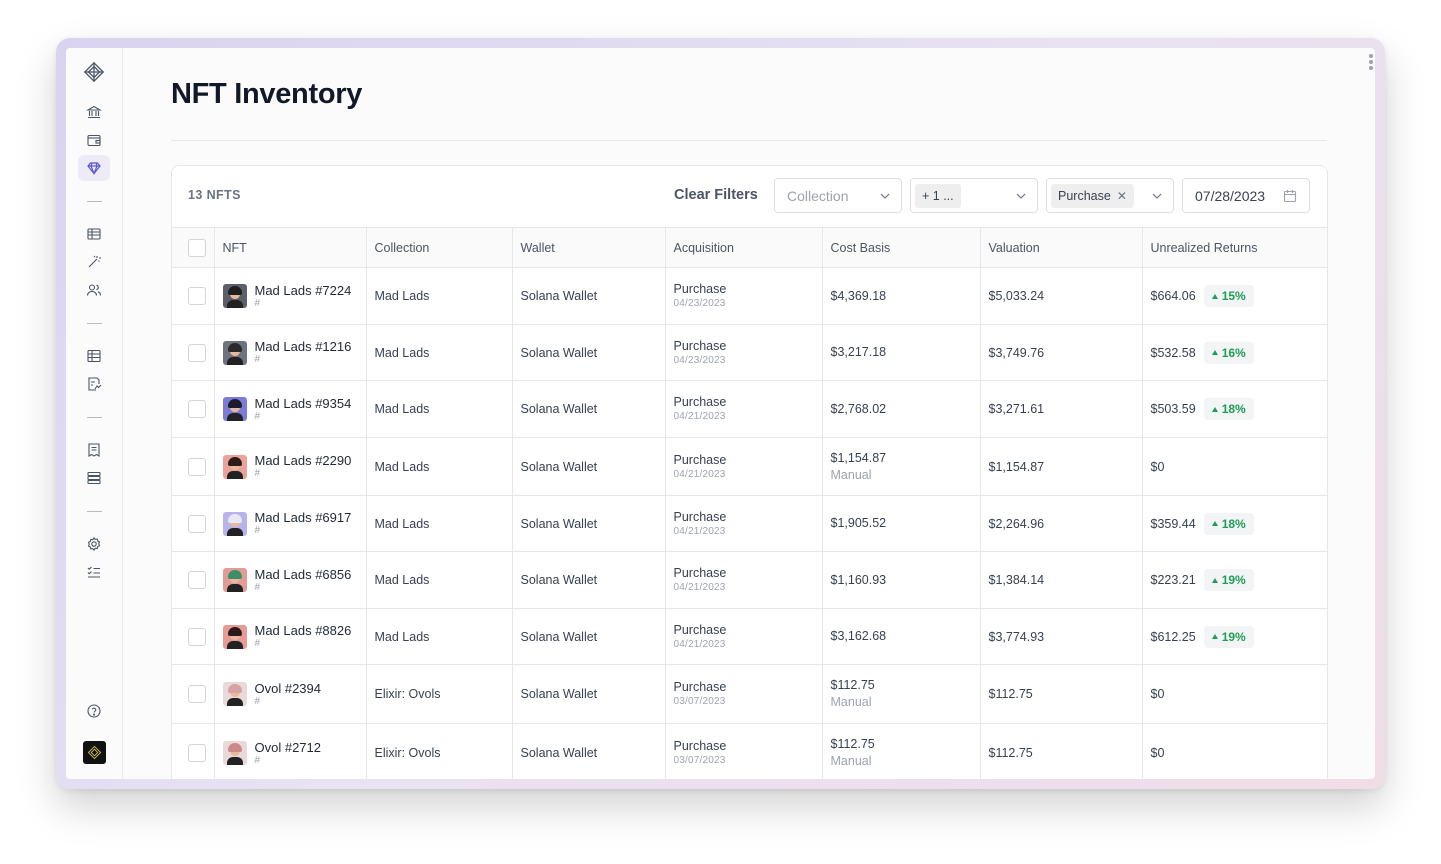 Image resolution: width=1441 pixels, height=864 pixels. What do you see at coordinates (1061, 247) in the screenshot?
I see `column-header-valuation: Valuation` at bounding box center [1061, 247].